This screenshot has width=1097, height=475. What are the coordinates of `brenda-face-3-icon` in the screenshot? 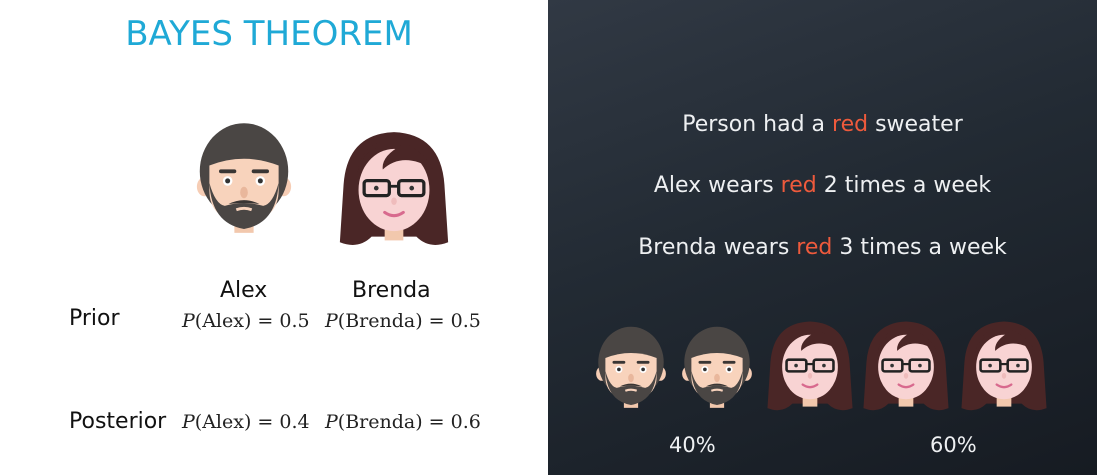 It's located at (1004, 366).